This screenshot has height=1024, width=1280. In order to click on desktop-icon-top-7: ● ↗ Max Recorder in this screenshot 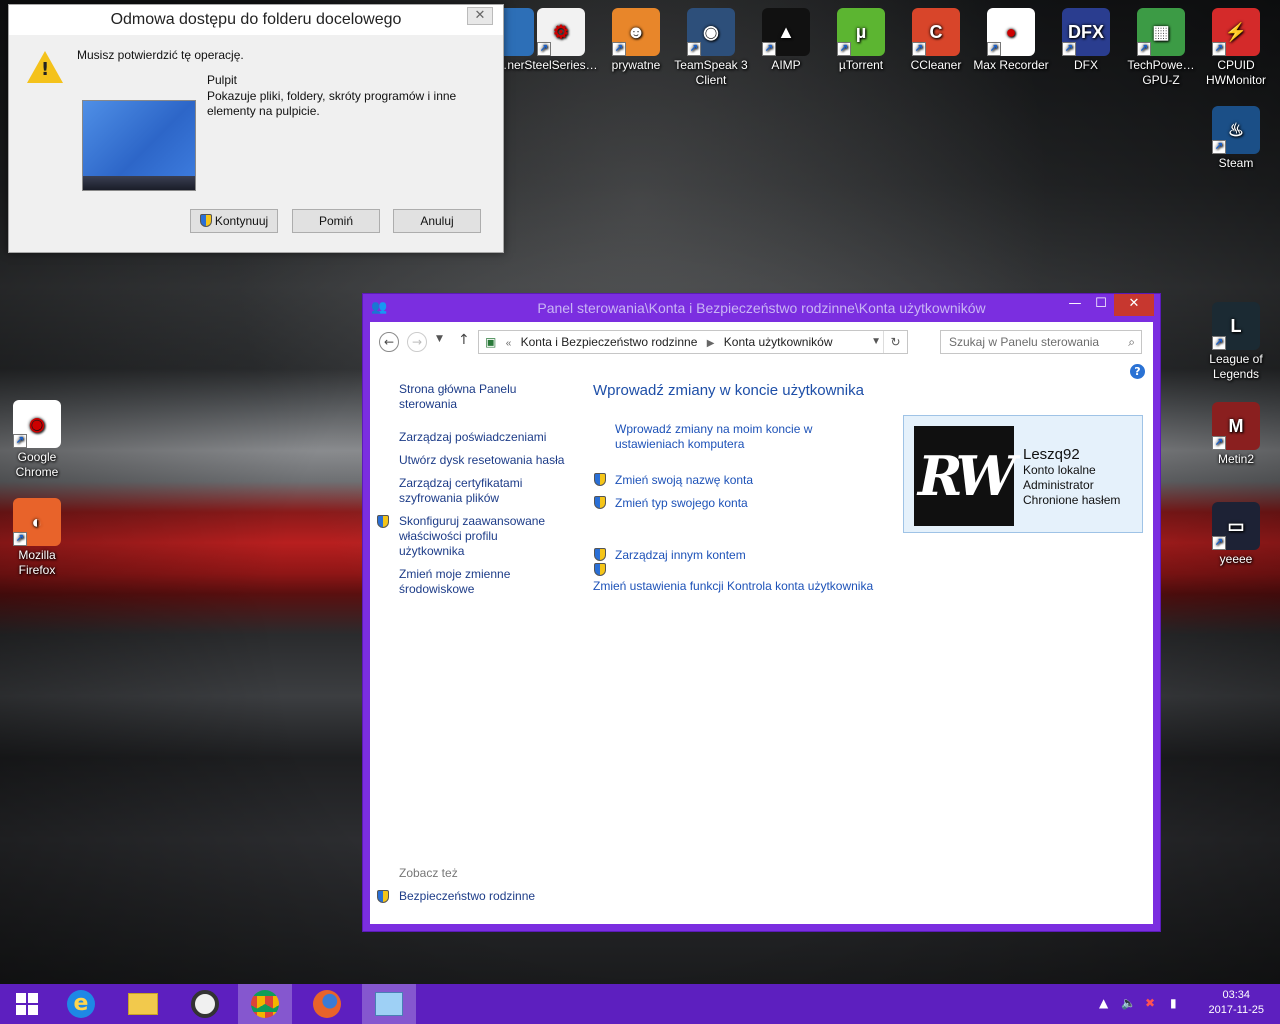, I will do `click(1011, 40)`.